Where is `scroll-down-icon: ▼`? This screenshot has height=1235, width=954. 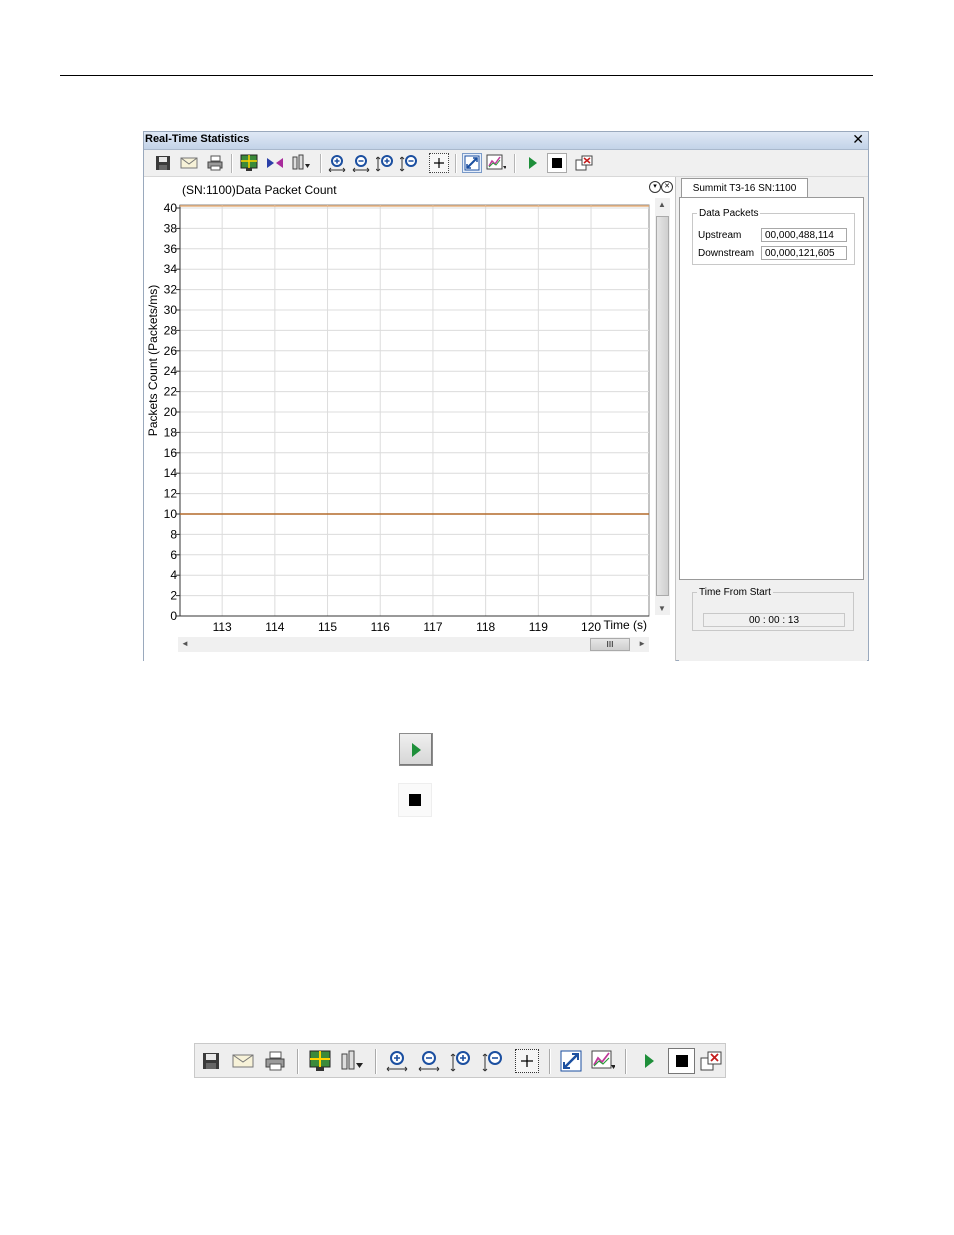
scroll-down-icon: ▼ is located at coordinates (662, 608).